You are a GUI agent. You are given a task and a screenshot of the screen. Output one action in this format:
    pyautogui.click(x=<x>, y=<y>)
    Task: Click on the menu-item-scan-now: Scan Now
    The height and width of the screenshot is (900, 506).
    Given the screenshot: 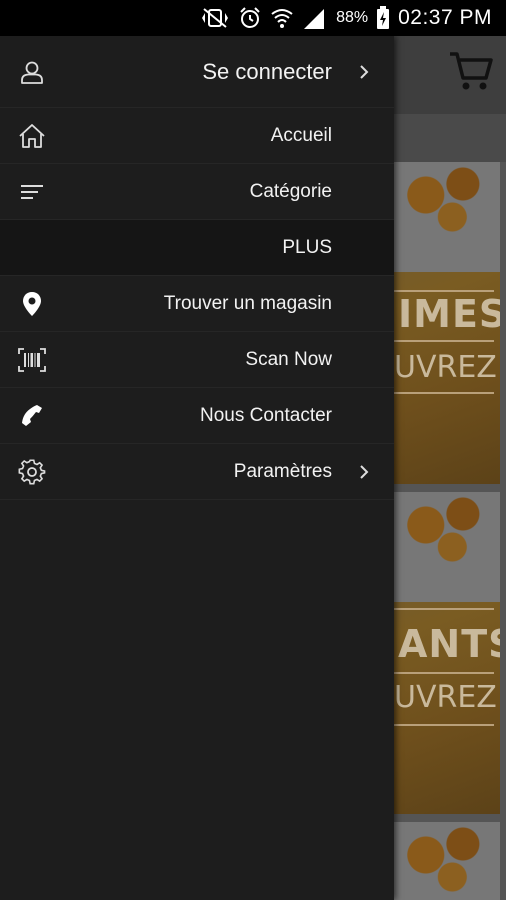 What is the action you would take?
    pyautogui.click(x=197, y=360)
    